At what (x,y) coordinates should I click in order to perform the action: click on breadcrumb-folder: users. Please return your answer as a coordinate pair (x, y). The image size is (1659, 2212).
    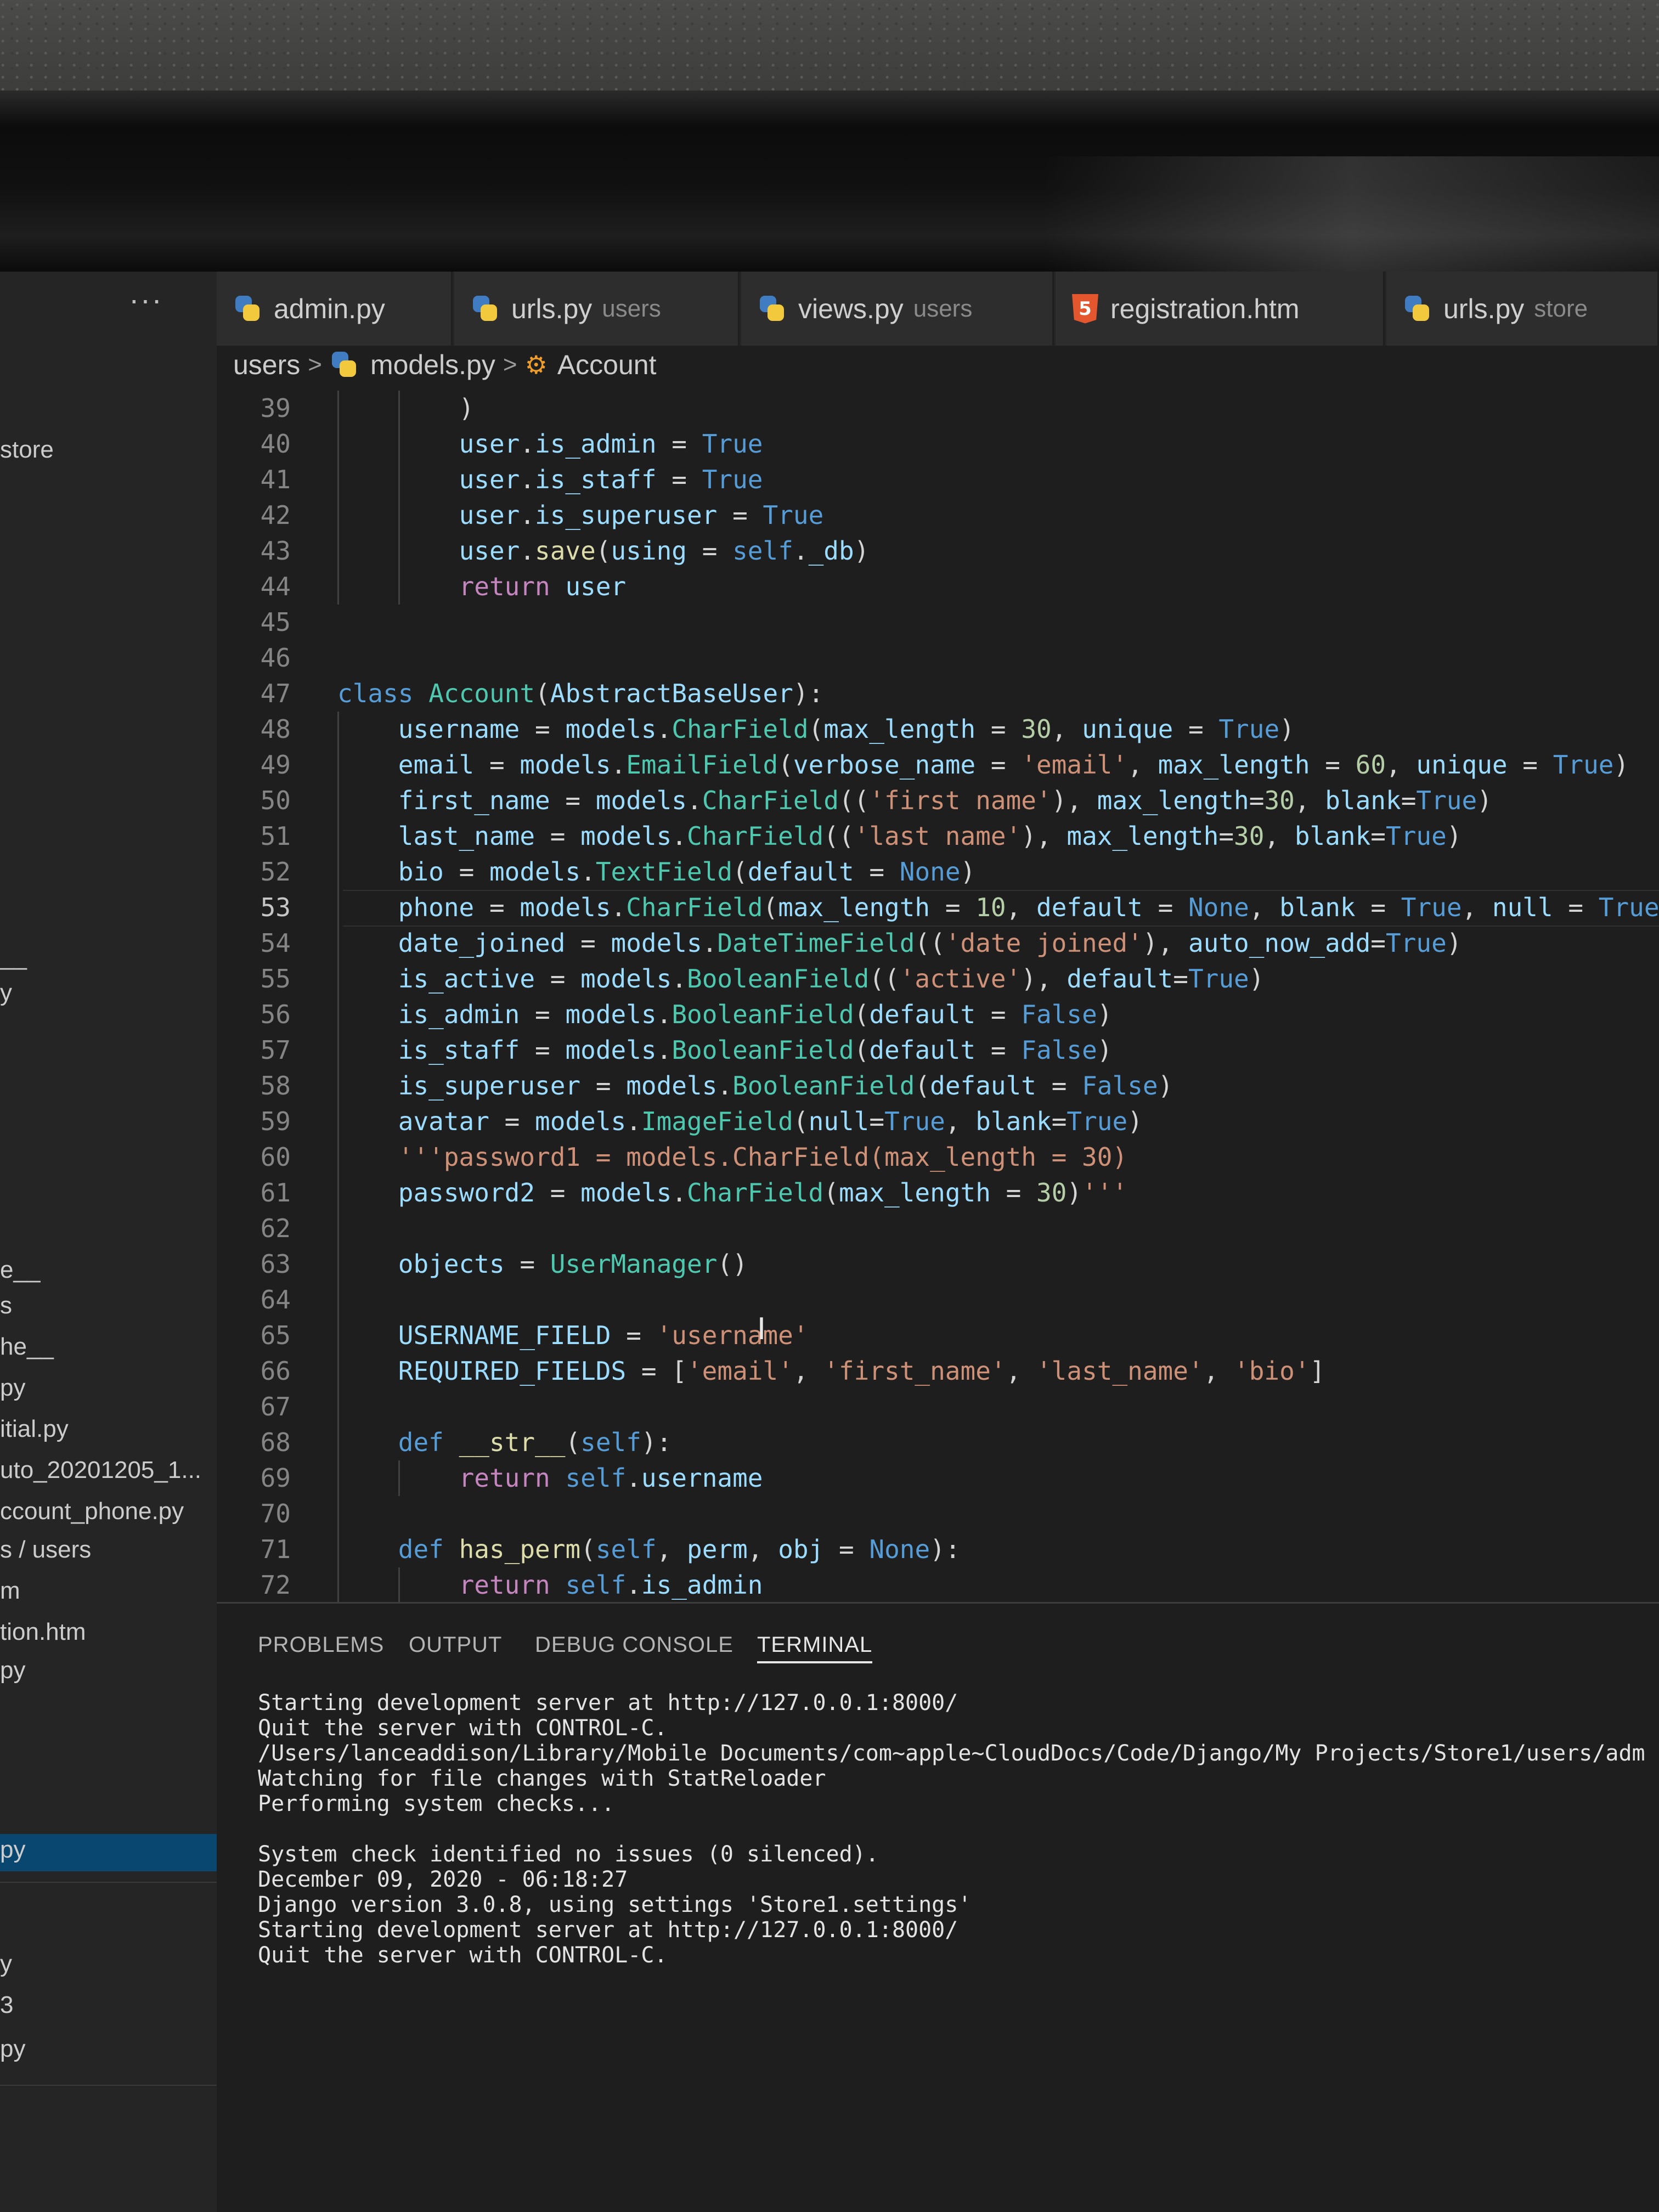
    Looking at the image, I should click on (266, 365).